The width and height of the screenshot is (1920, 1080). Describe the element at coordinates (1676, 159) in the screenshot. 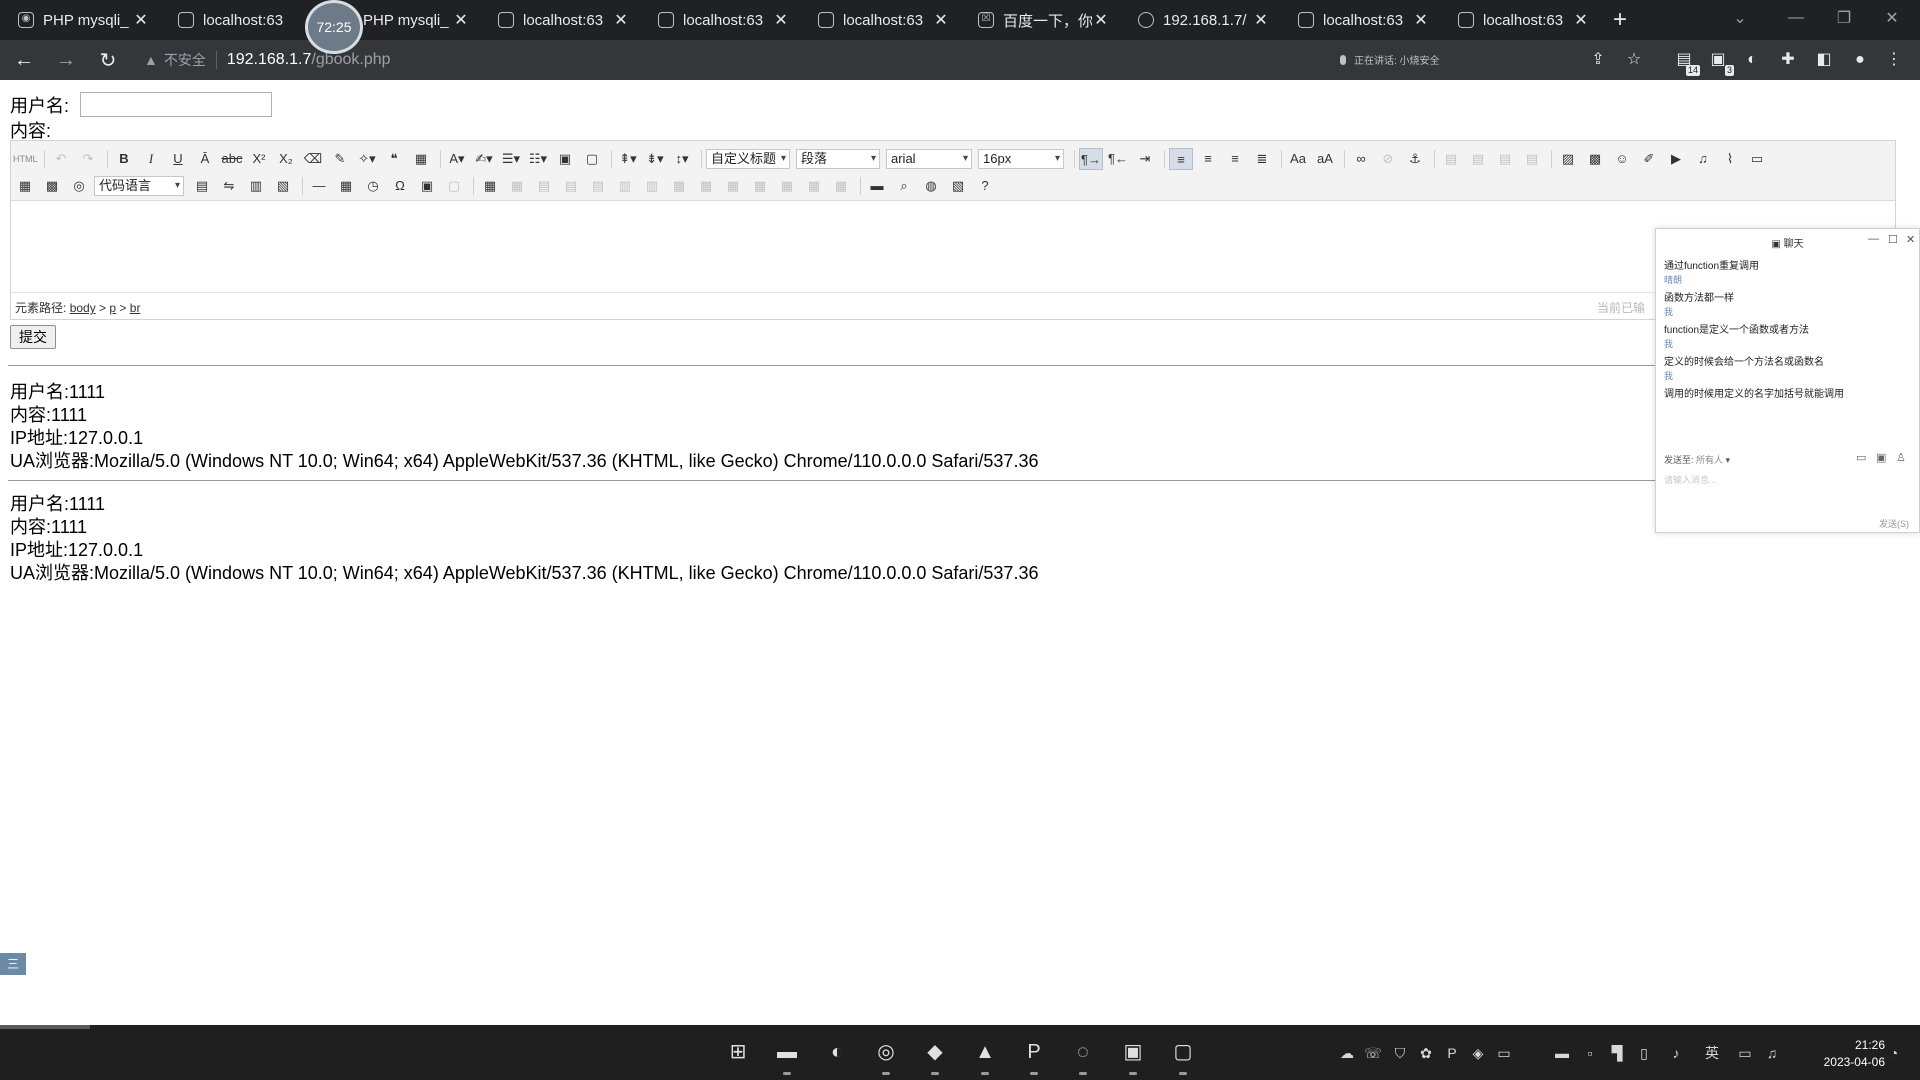

I see `insert-video-icon: ▶` at that location.